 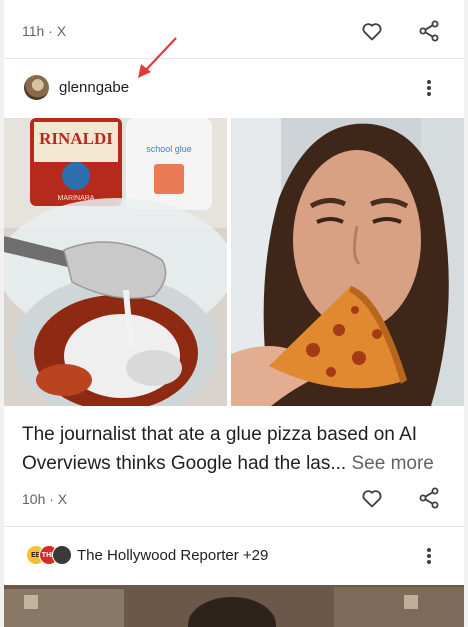 I want to click on jar-label: RINALDI, so click(x=76, y=138).